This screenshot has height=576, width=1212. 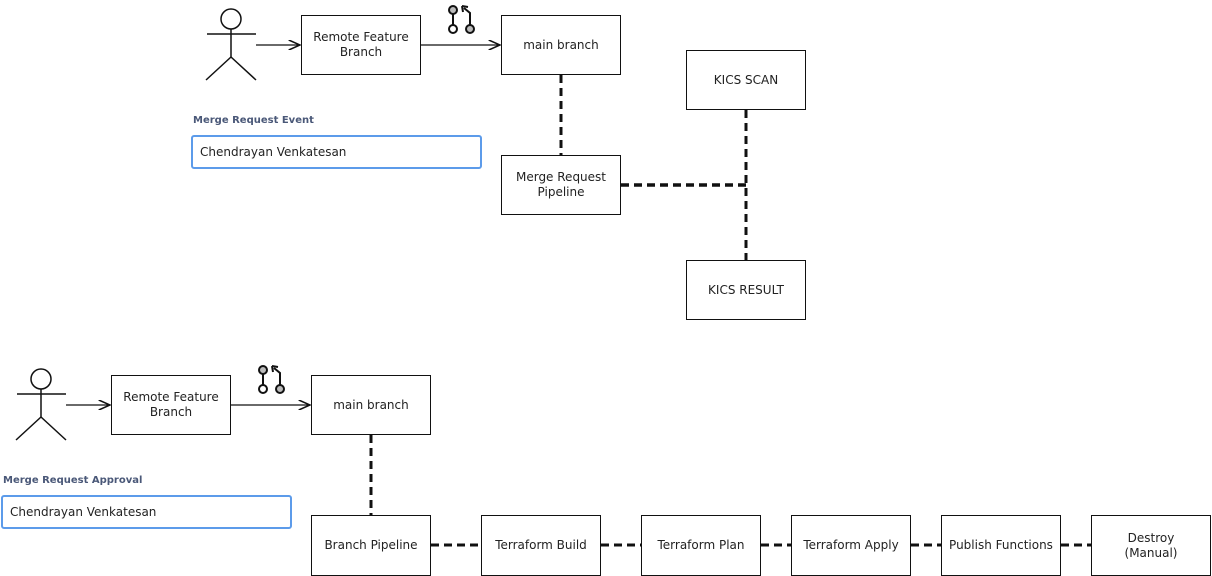 What do you see at coordinates (541, 545) in the screenshot?
I see `stage-terraform-build: Terraform Build` at bounding box center [541, 545].